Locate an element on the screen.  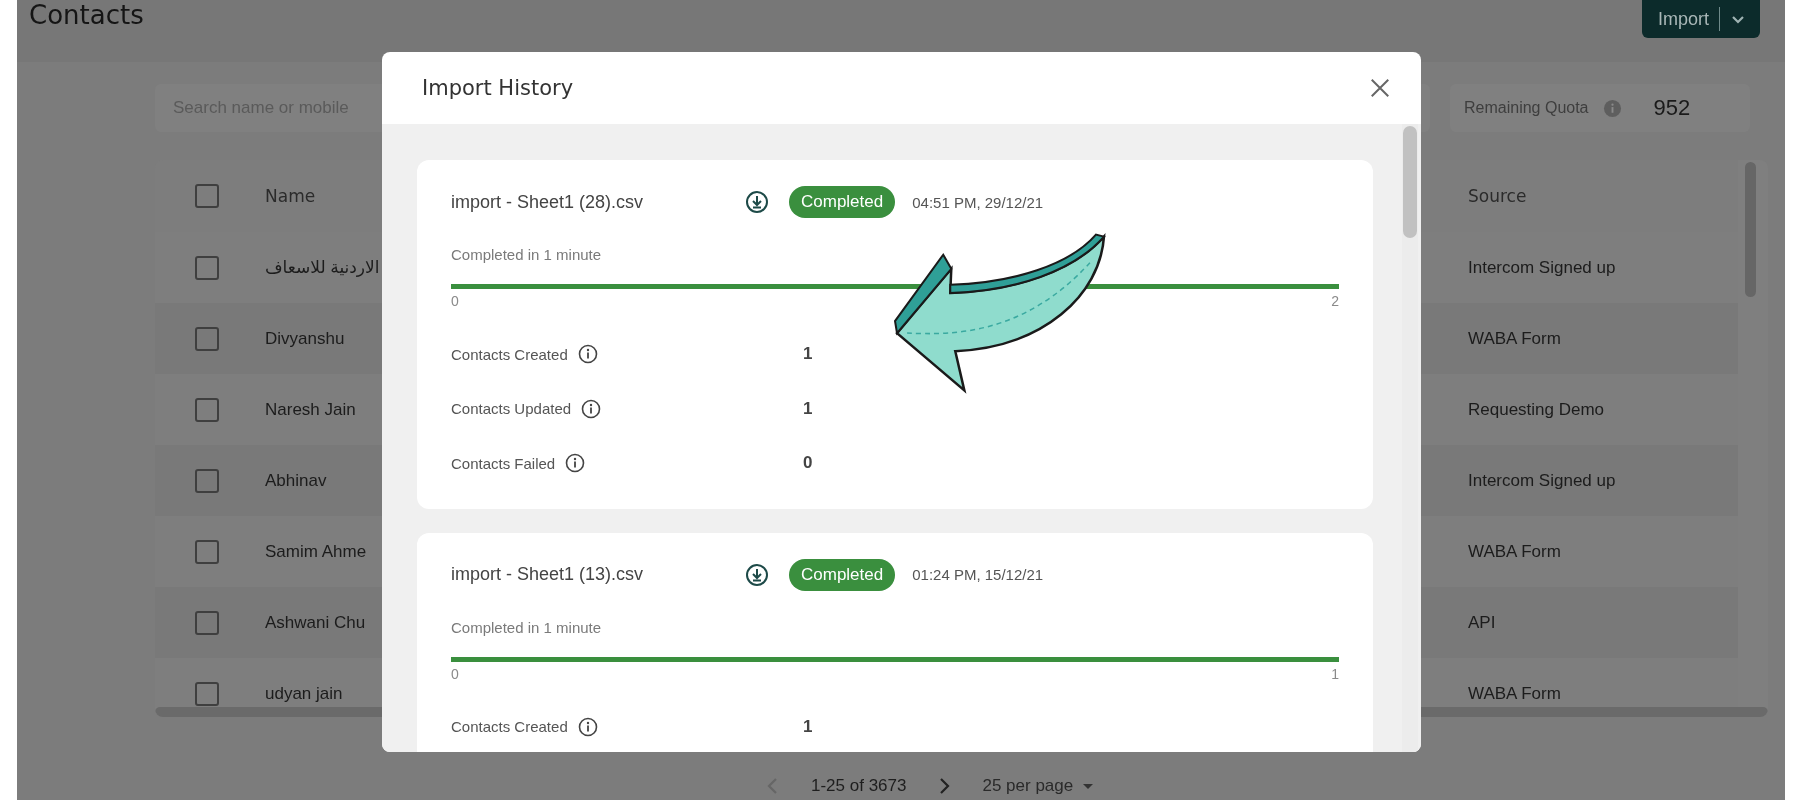
column-header: Source is located at coordinates (1497, 196).